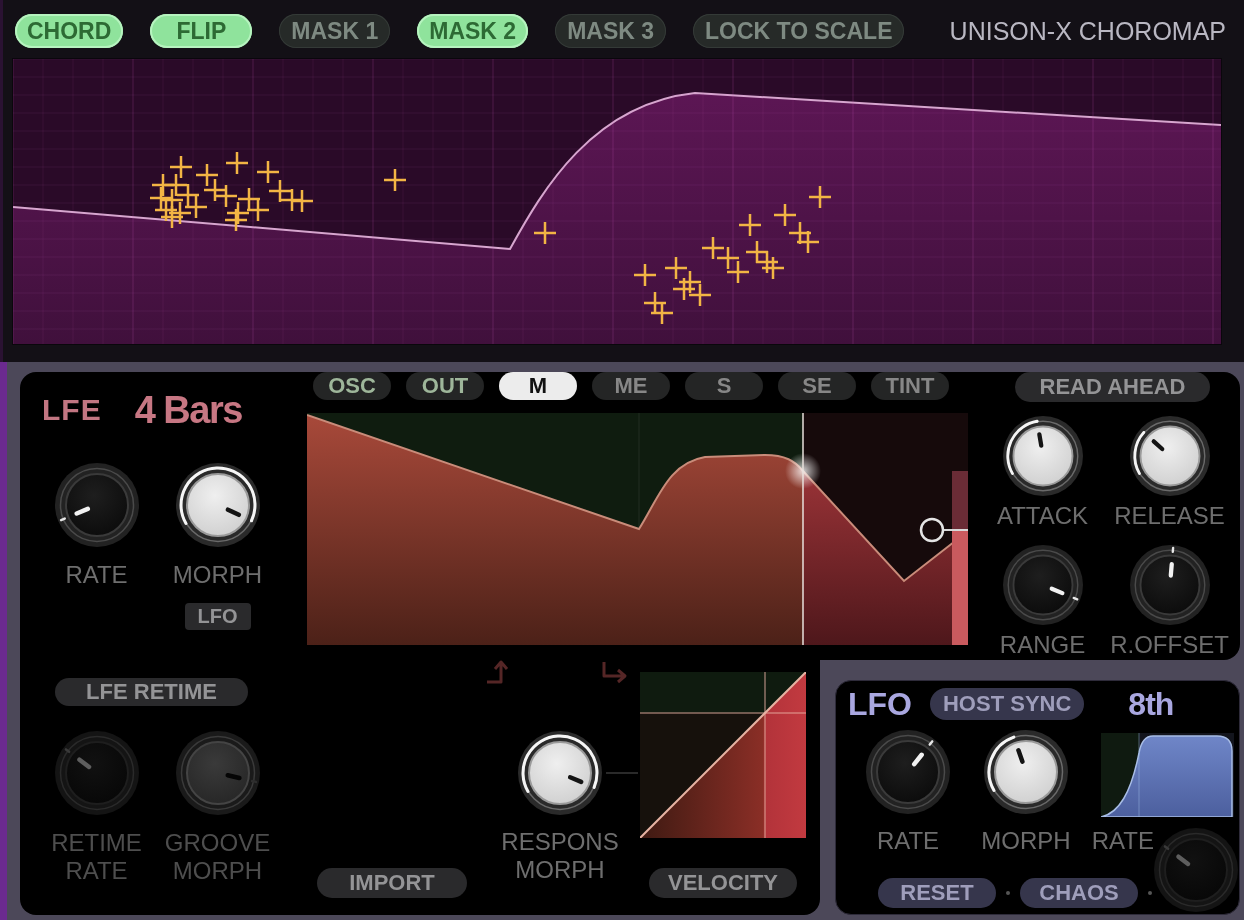 This screenshot has width=1244, height=920. I want to click on length-value: 4 Bars, so click(188, 410).